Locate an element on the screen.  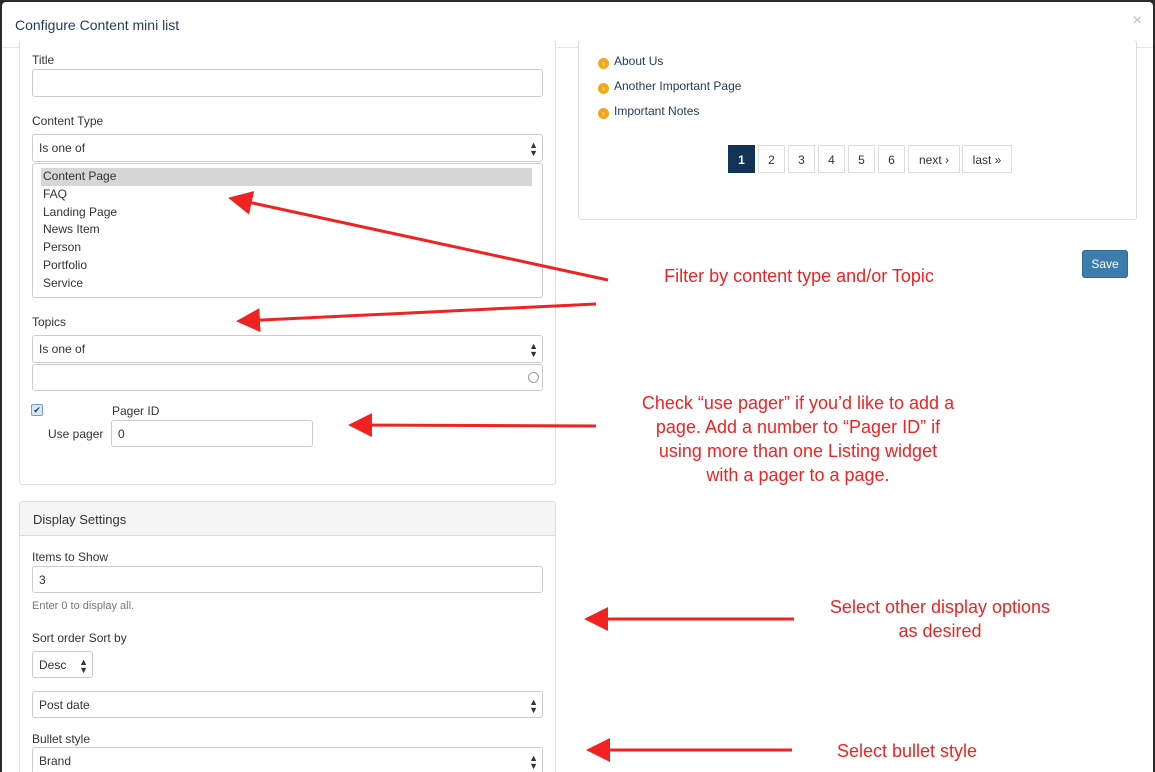
sort-order-select: Desc ▲ ▼ is located at coordinates (62, 664).